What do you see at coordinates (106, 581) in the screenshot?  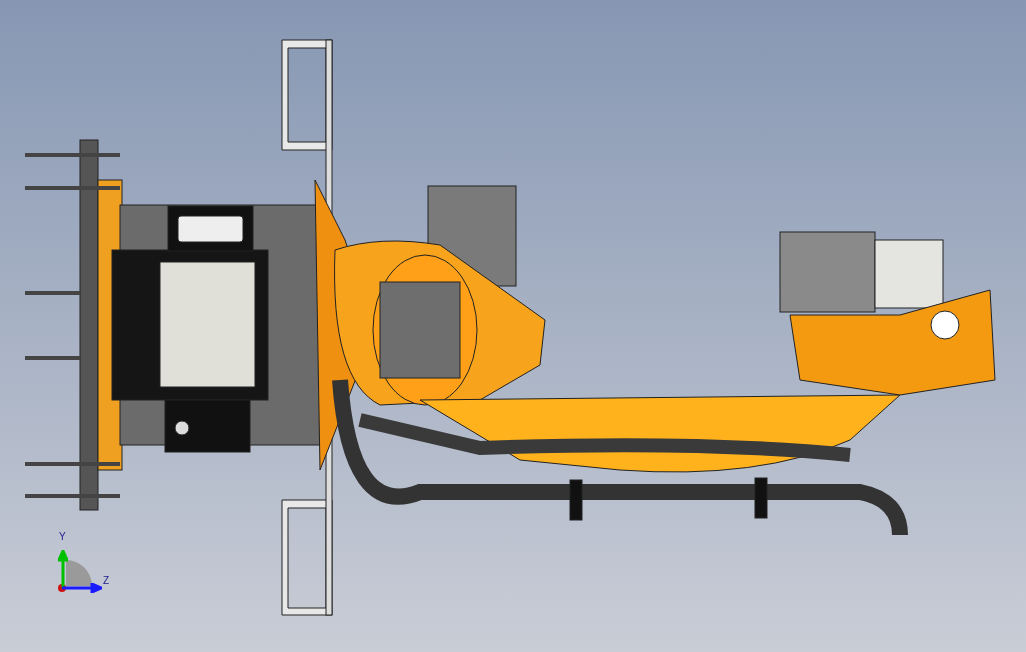 I see `axis-label: Z` at bounding box center [106, 581].